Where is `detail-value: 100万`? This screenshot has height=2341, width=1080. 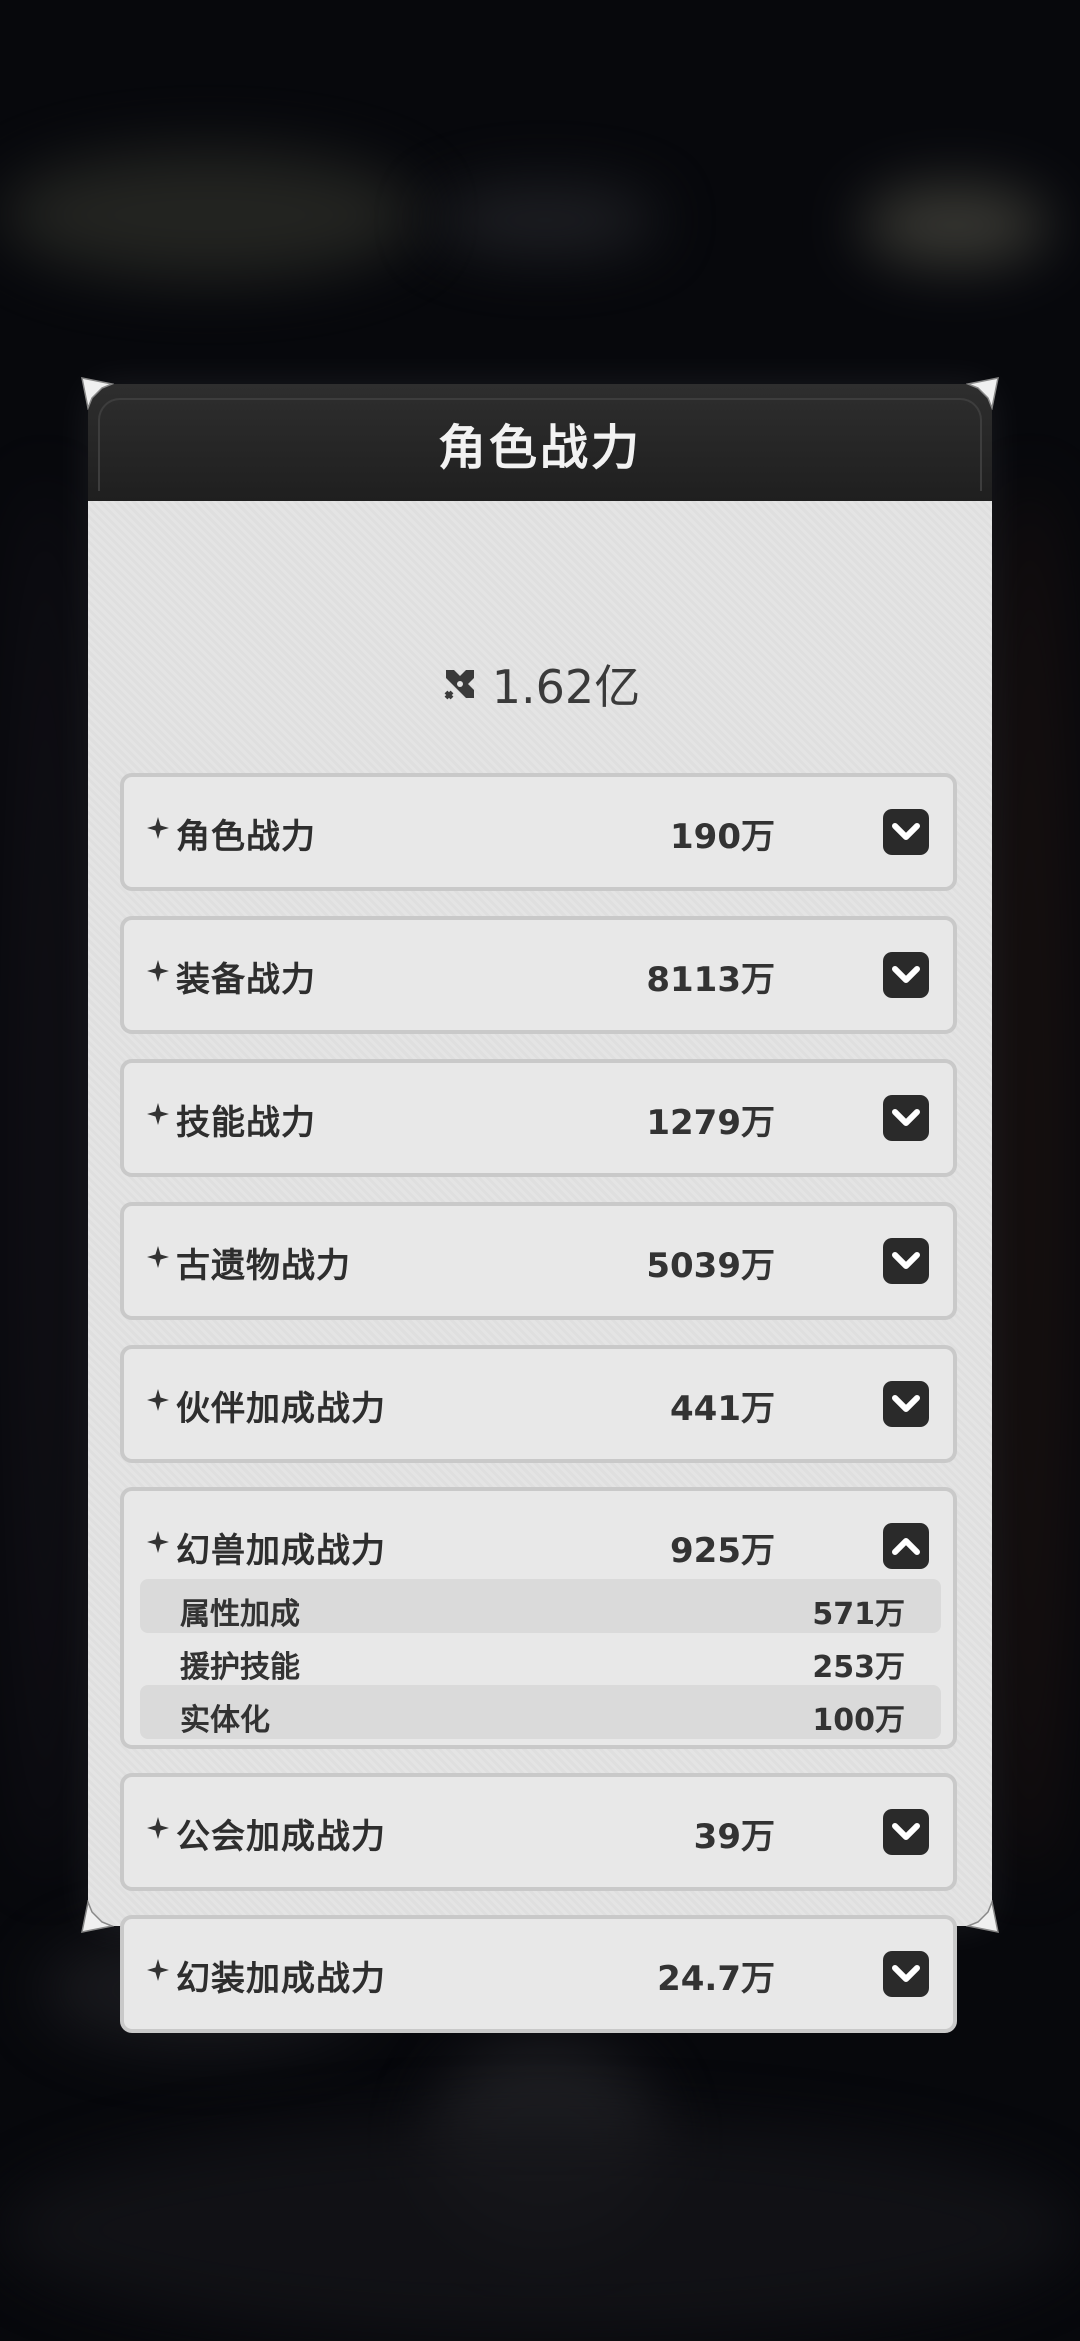 detail-value: 100万 is located at coordinates (858, 1720).